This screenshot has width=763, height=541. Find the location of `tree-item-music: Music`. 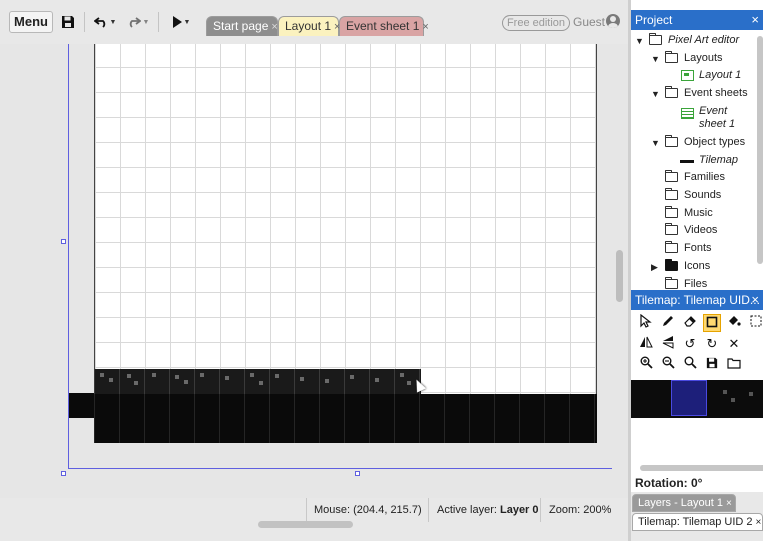

tree-item-music: Music is located at coordinates (691, 214).